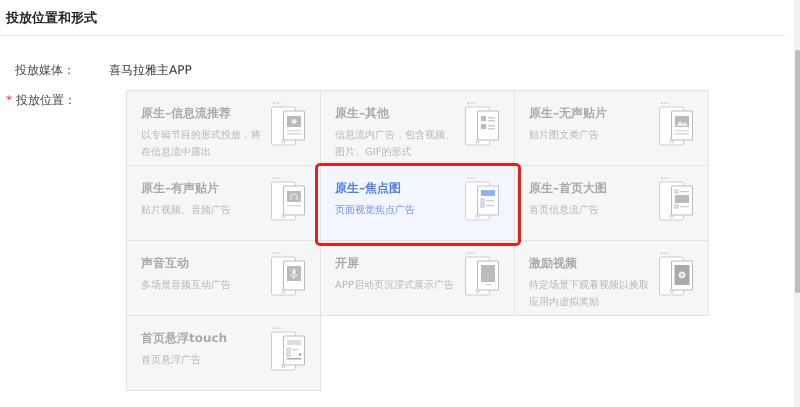 The height and width of the screenshot is (407, 800). I want to click on field-label: 投放位置：, so click(46, 100).